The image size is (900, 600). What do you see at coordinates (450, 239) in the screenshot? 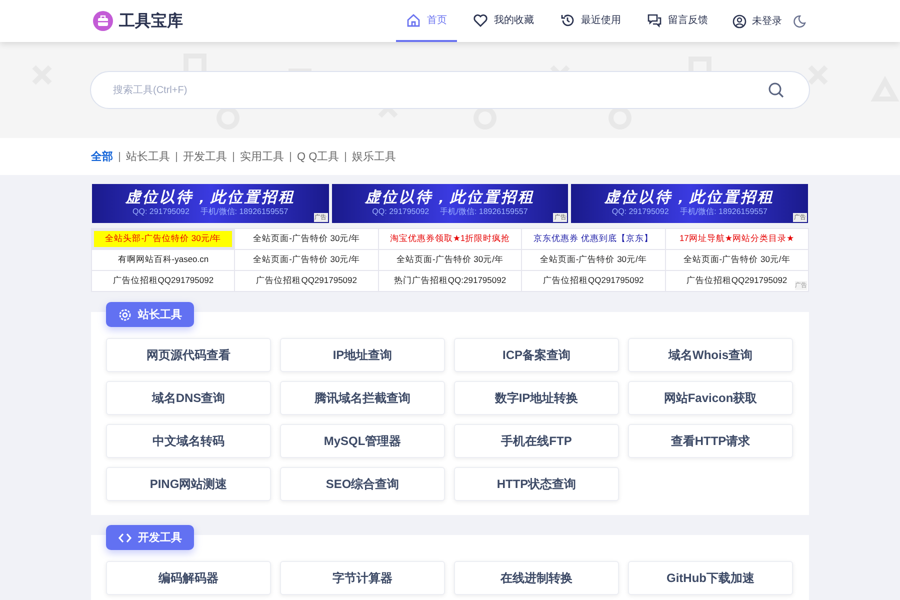
I see `text-ad-link: 淘宝优惠券领取★1折限时疯抢` at bounding box center [450, 239].